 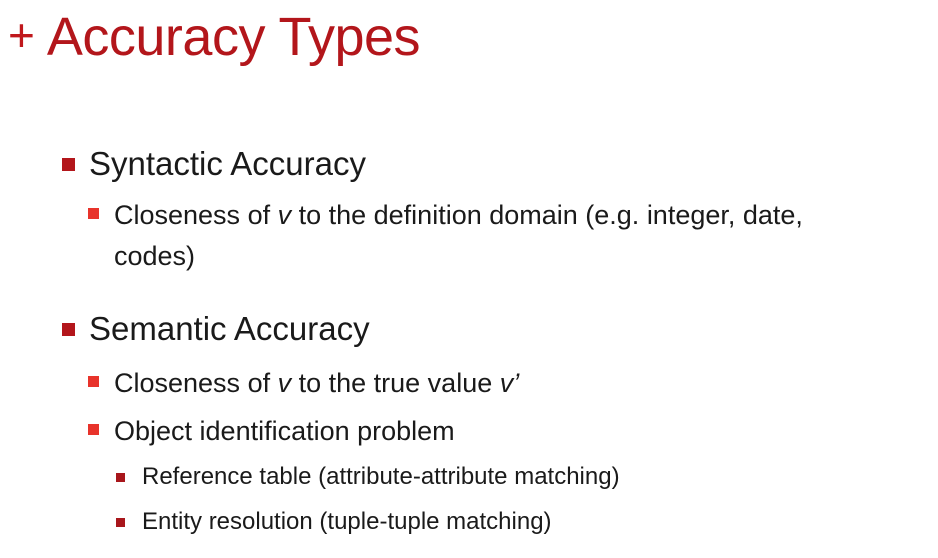 What do you see at coordinates (229, 328) in the screenshot?
I see `bullet-label: Semantic Accuracy` at bounding box center [229, 328].